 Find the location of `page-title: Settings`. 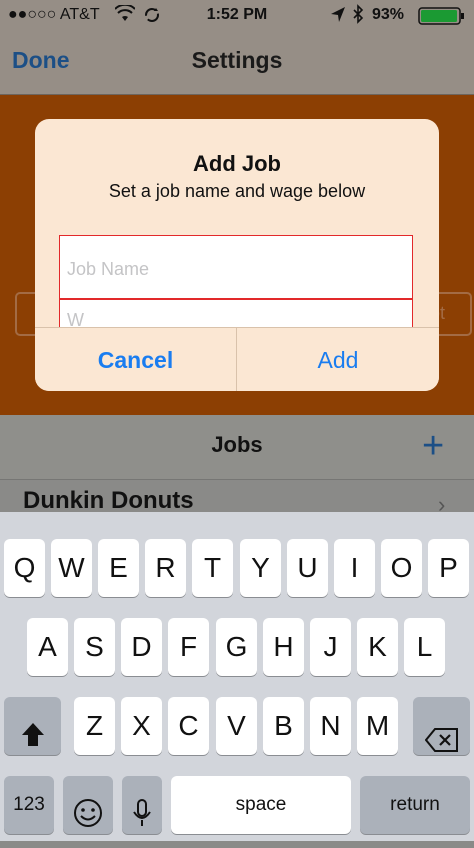

page-title: Settings is located at coordinates (237, 60).